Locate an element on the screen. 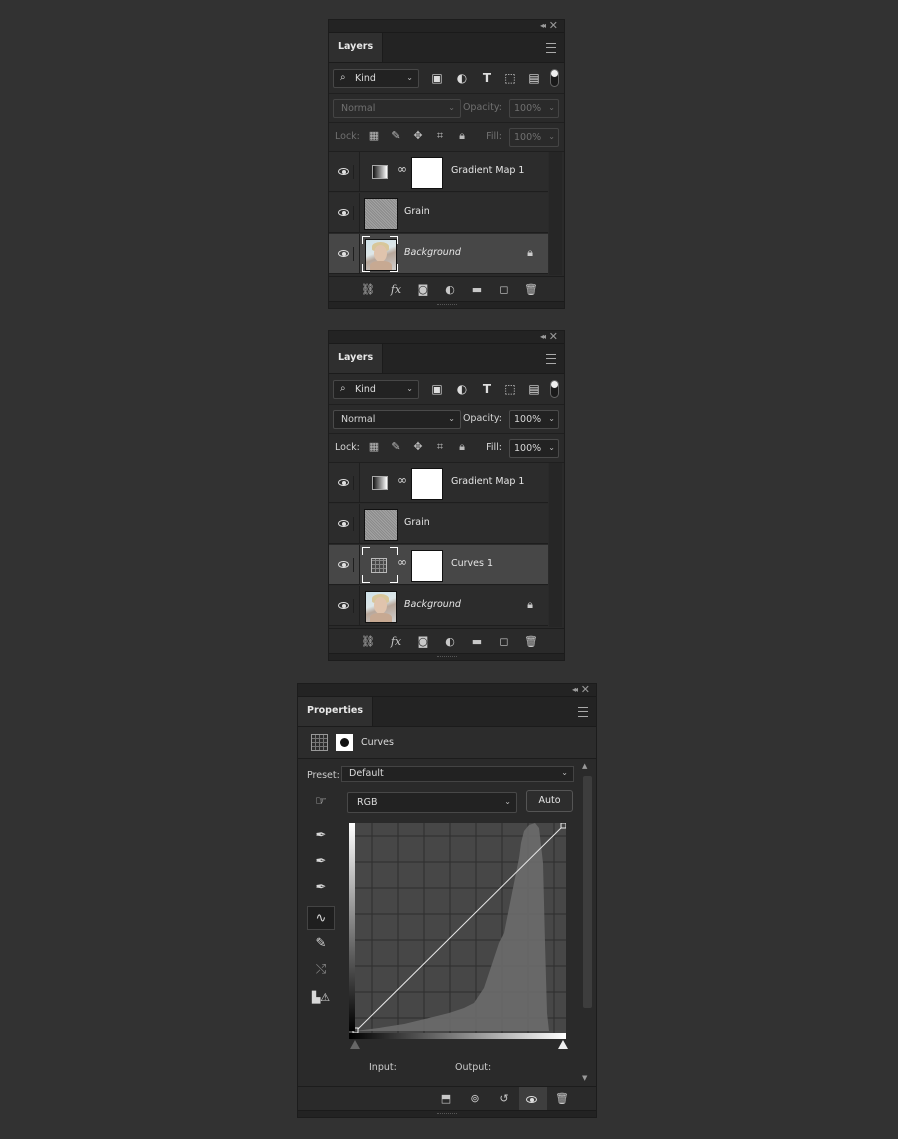  link-layers-icon: ⛓ is located at coordinates (368, 642).